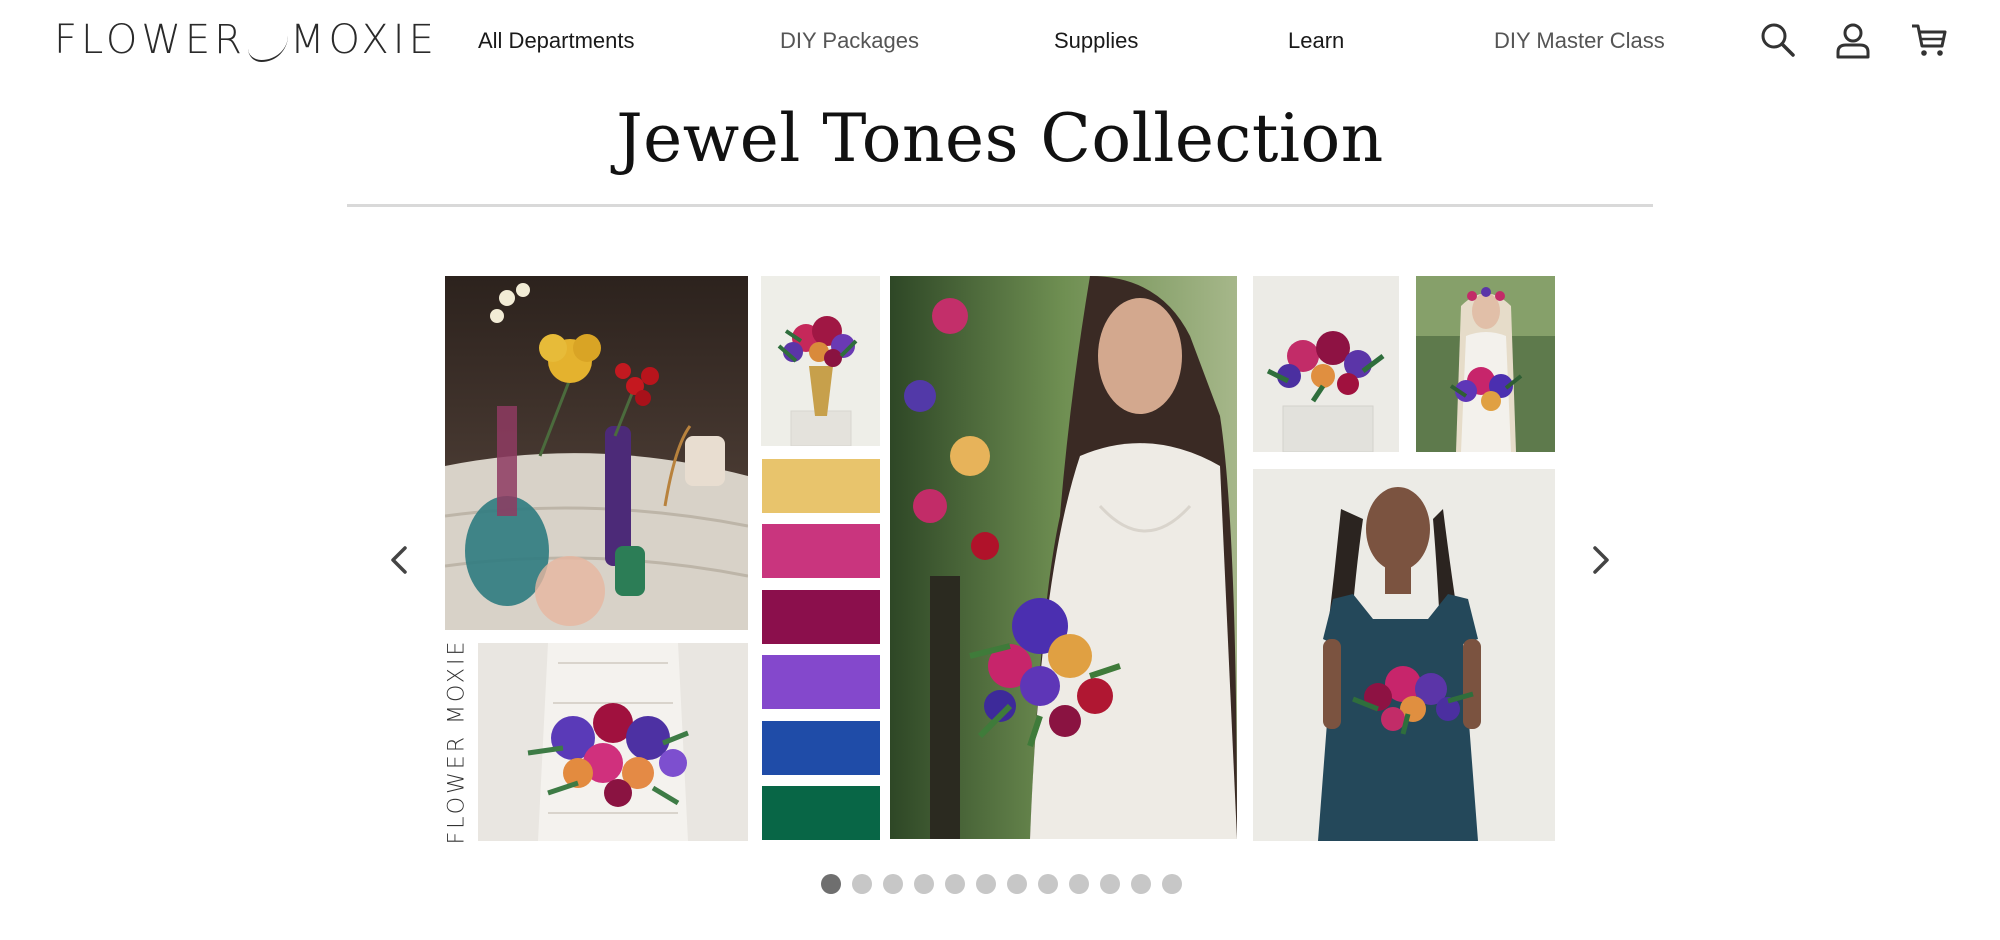  Describe the element at coordinates (1853, 40) in the screenshot. I see `account-icon` at that location.